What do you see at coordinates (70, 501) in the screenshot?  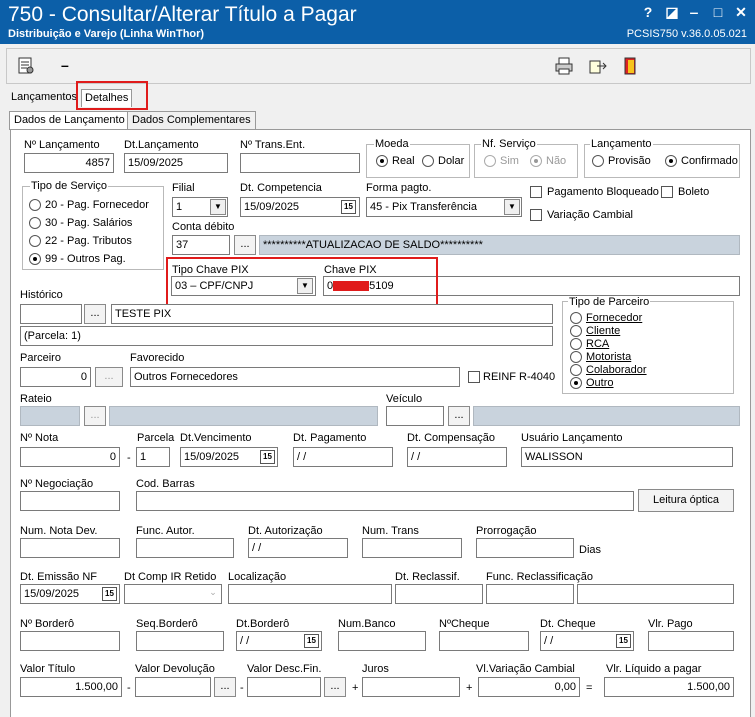 I see `n-negociacao-field` at bounding box center [70, 501].